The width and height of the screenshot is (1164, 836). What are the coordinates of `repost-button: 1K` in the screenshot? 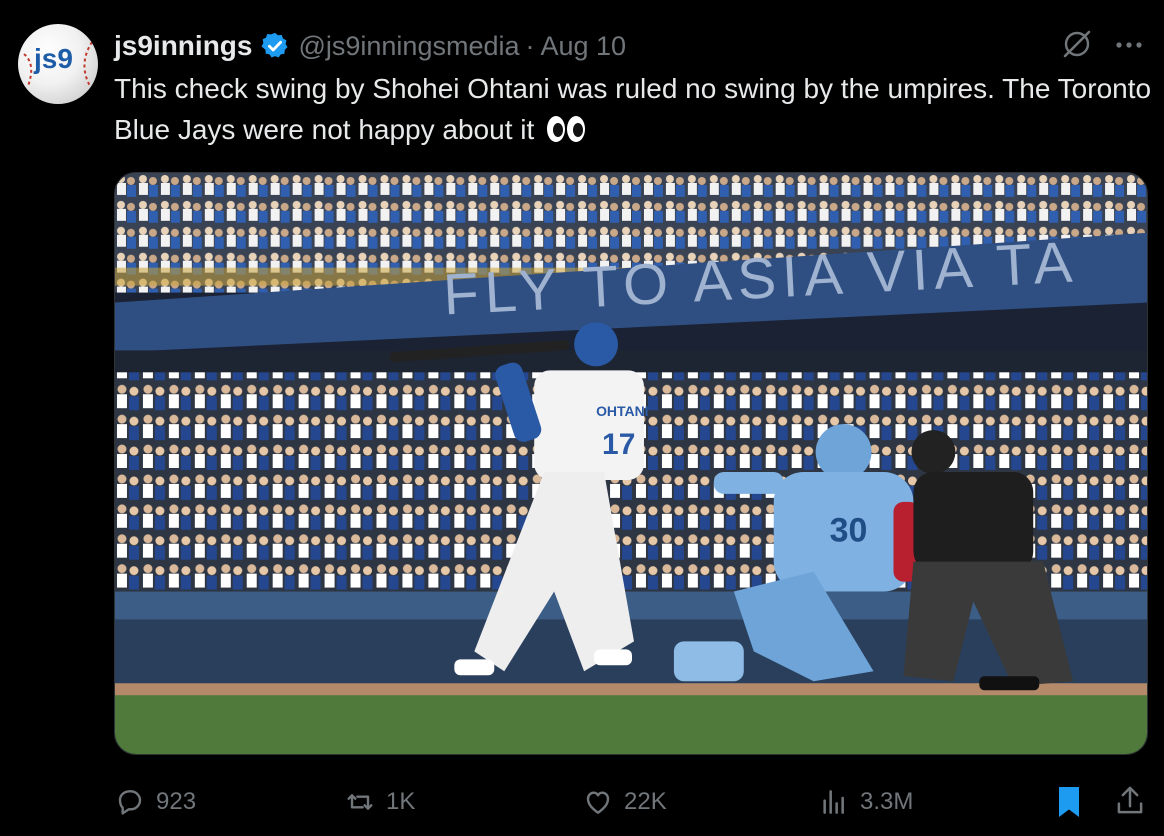 It's located at (379, 802).